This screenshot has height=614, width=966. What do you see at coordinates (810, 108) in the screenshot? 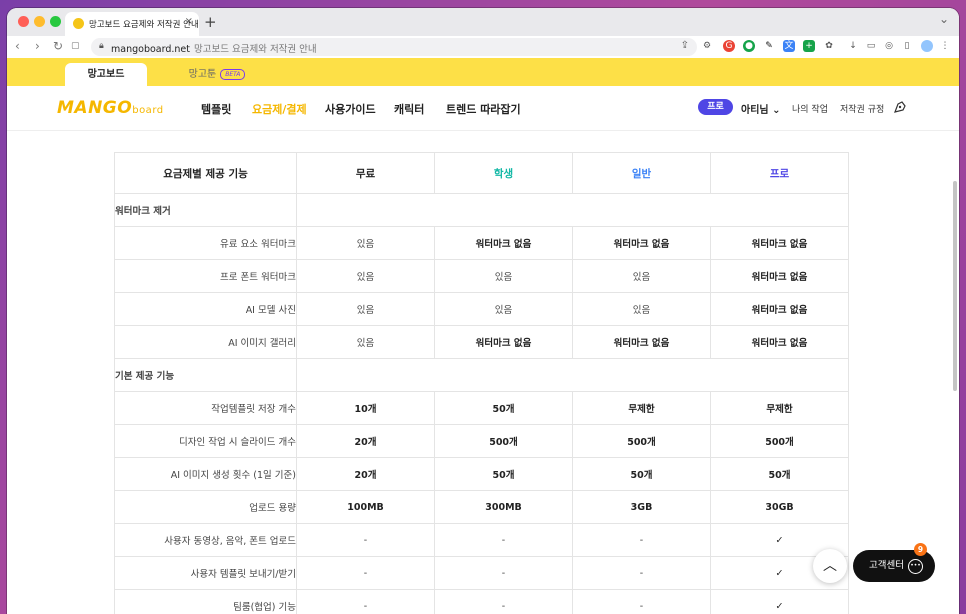
I see `my-work-link: 나의 작업` at bounding box center [810, 108].